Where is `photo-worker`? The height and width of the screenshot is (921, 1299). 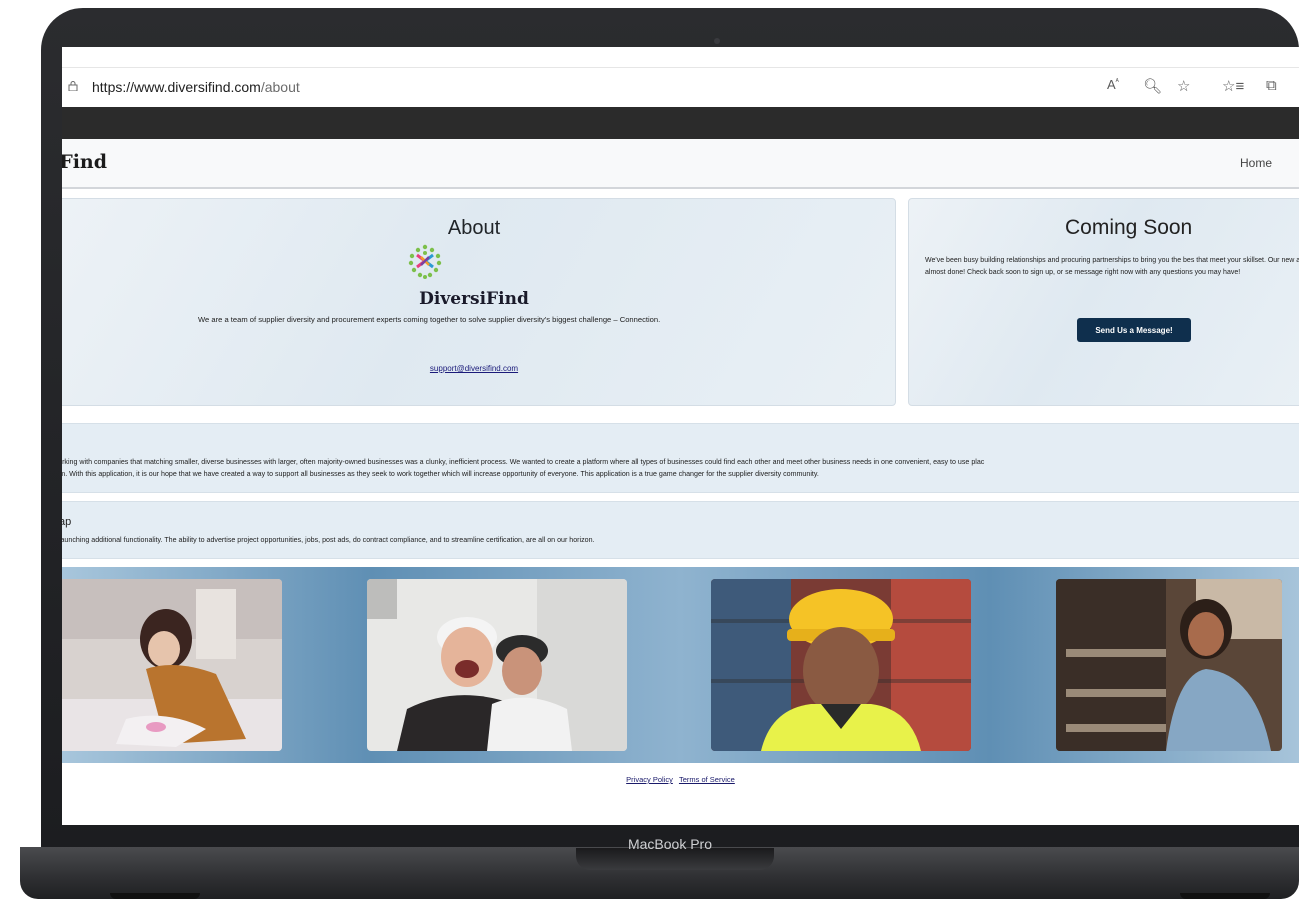
photo-worker is located at coordinates (841, 665).